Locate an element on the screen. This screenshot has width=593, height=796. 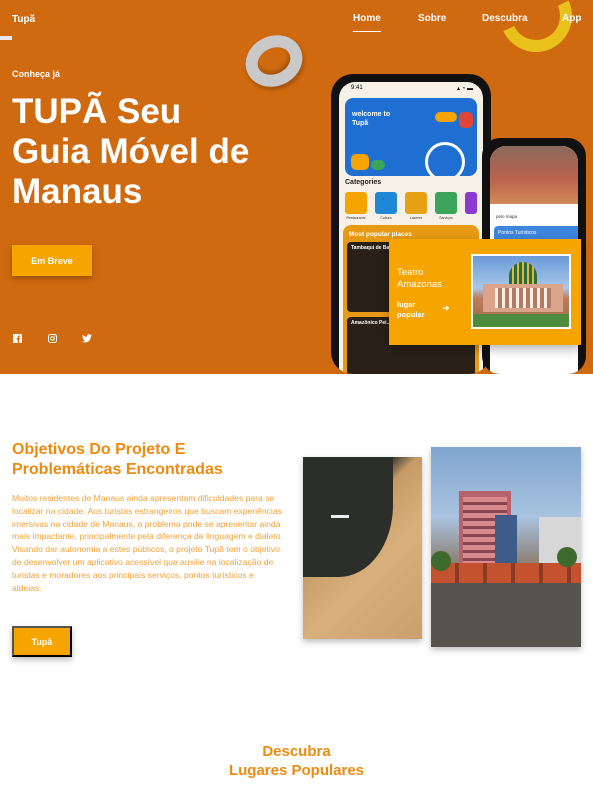
arrow-right-icon: ➜ is located at coordinates (446, 308).